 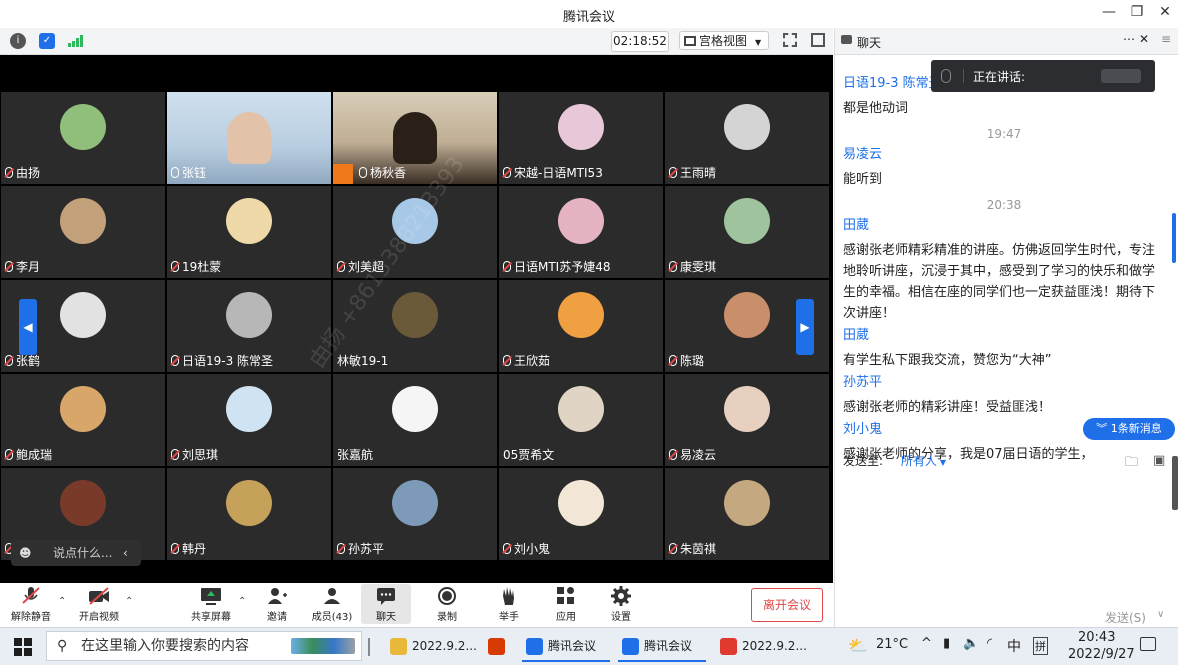 I want to click on chevron-up-icon: ^, so click(x=926, y=643).